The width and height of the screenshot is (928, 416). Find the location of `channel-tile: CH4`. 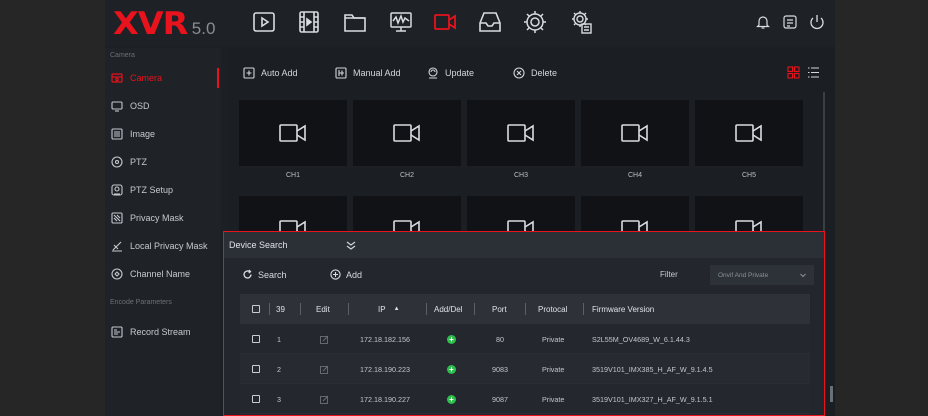

channel-tile: CH4 is located at coordinates (635, 139).